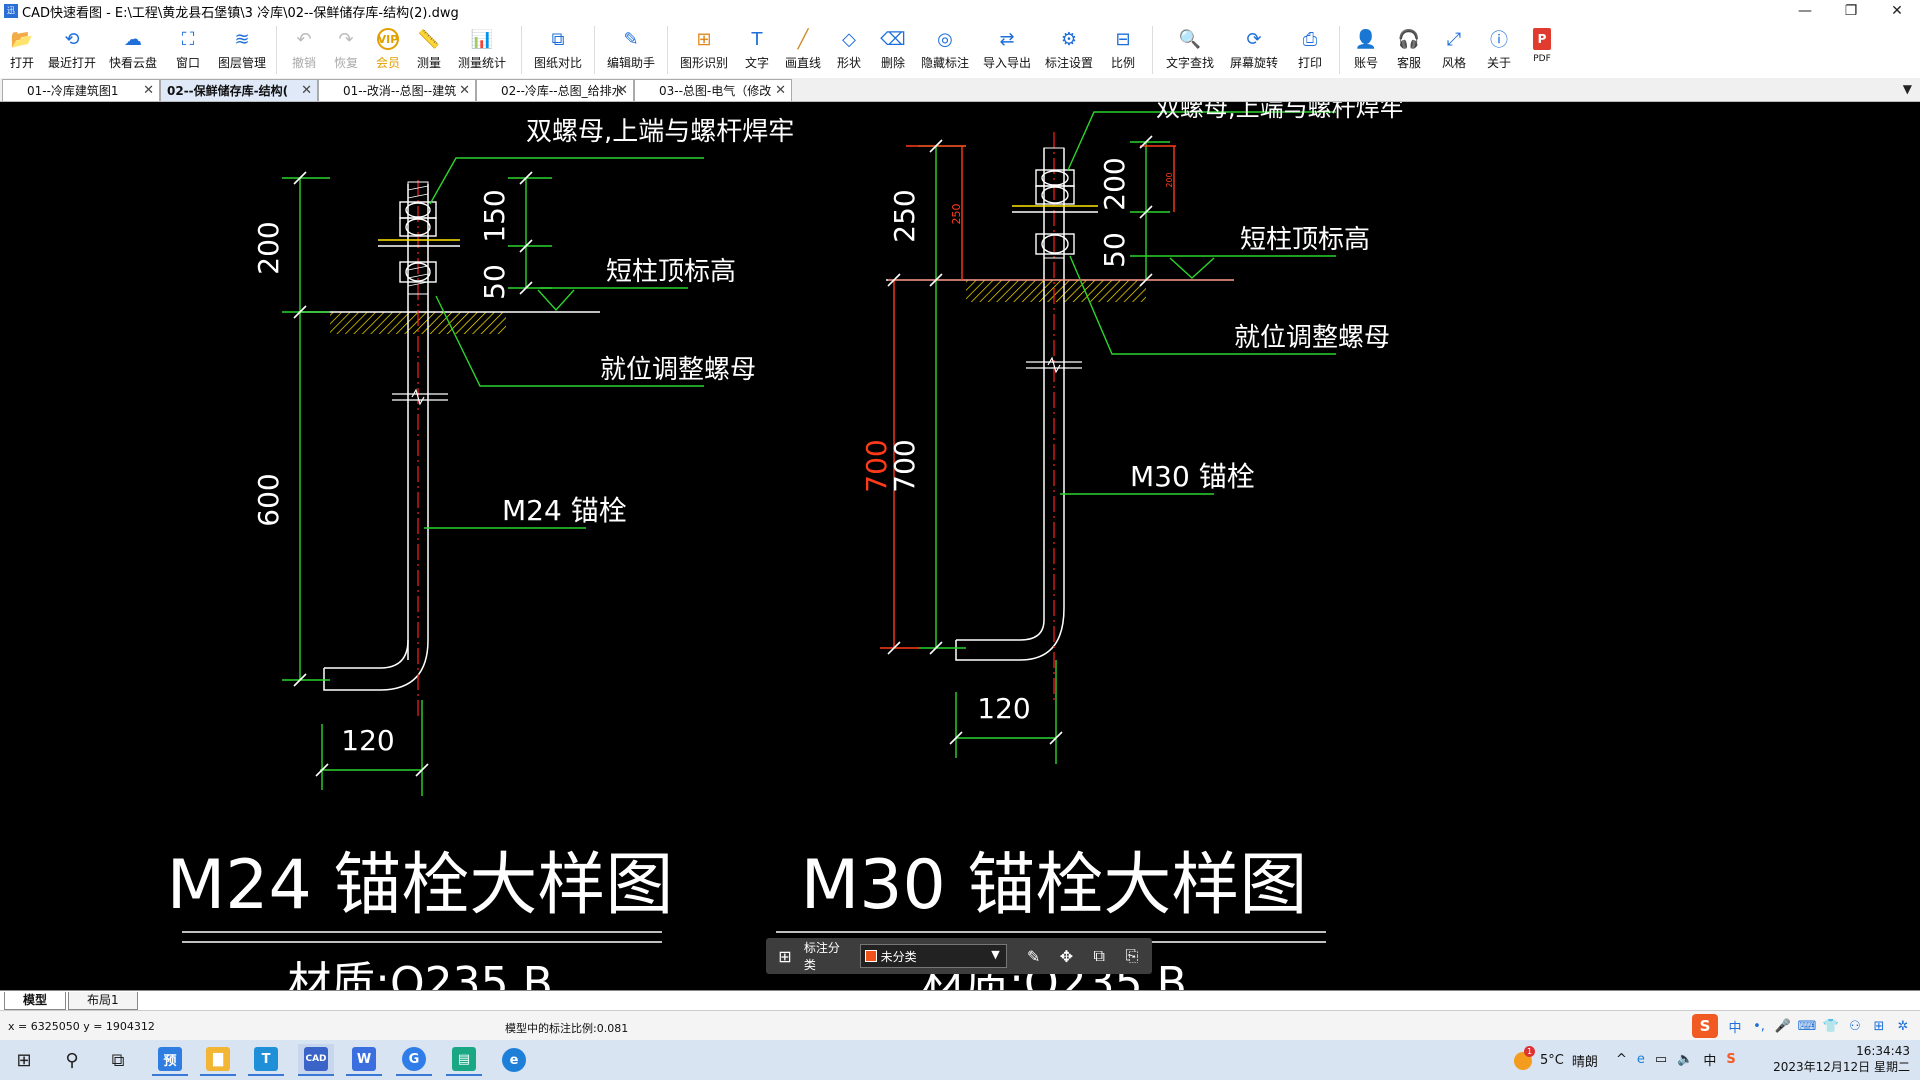  What do you see at coordinates (366, 654) in the screenshot?
I see `m24-hook-inner` at bounding box center [366, 654].